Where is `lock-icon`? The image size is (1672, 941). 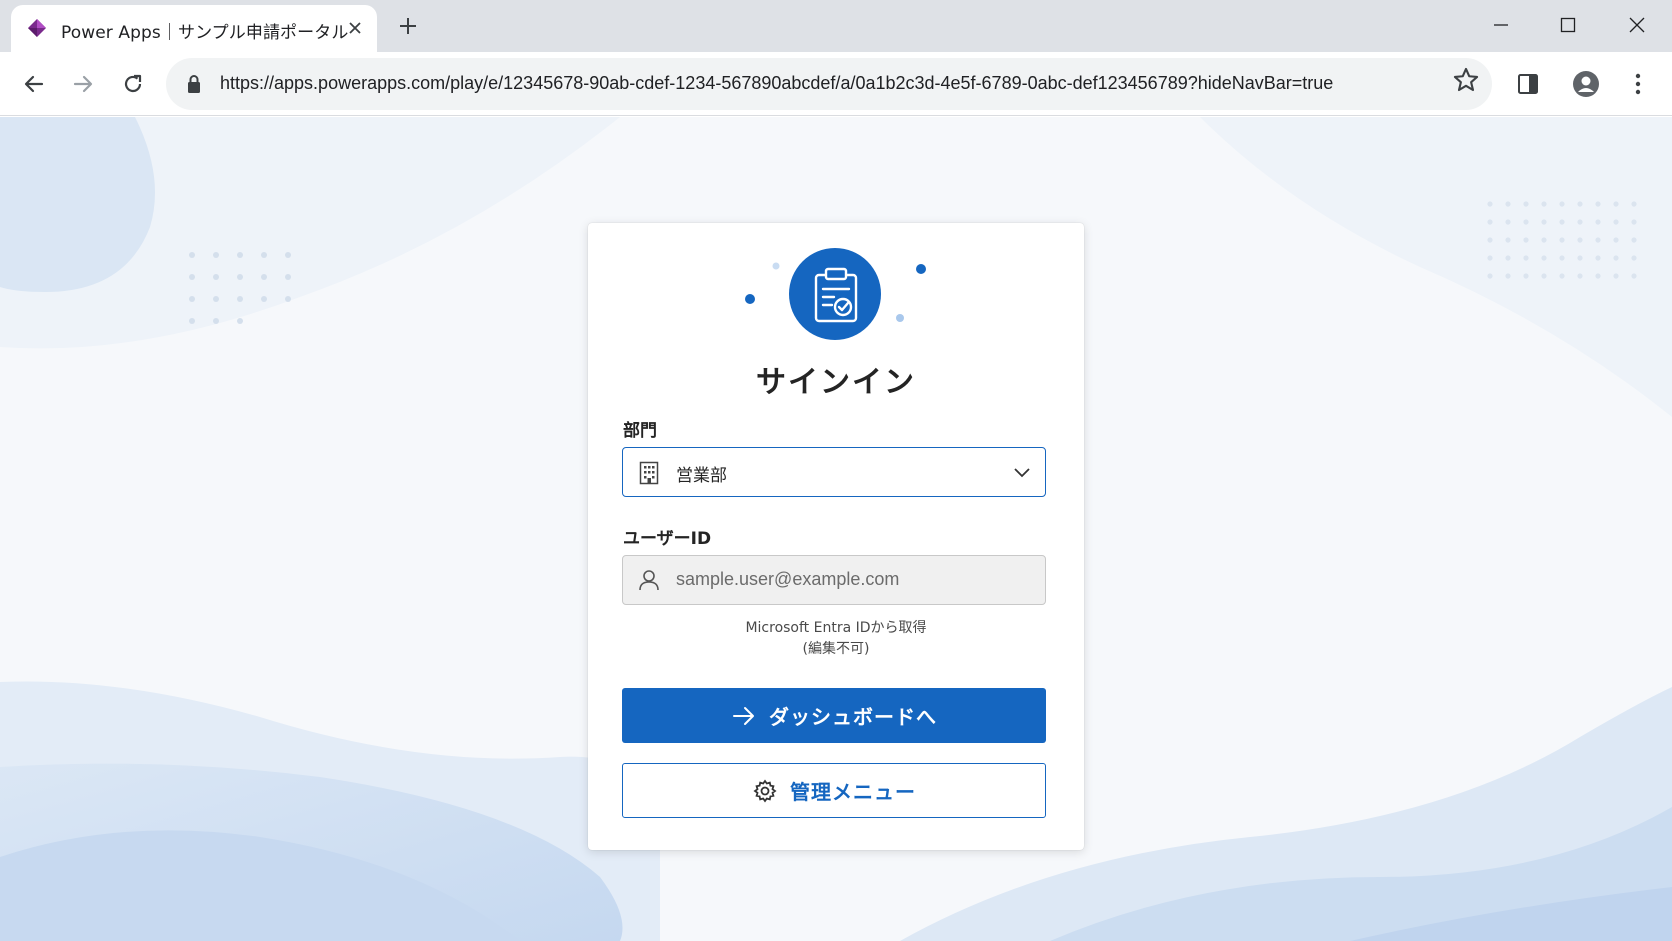 lock-icon is located at coordinates (194, 84).